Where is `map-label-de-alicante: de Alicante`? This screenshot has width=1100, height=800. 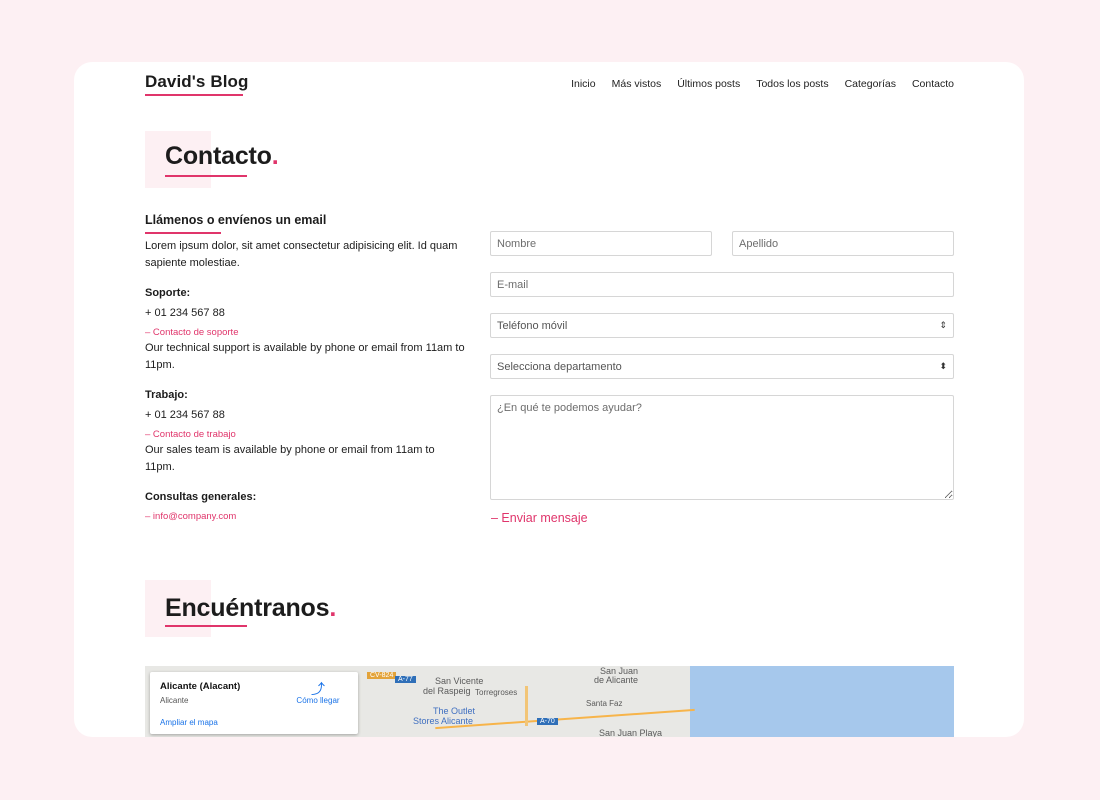 map-label-de-alicante: de Alicante is located at coordinates (616, 680).